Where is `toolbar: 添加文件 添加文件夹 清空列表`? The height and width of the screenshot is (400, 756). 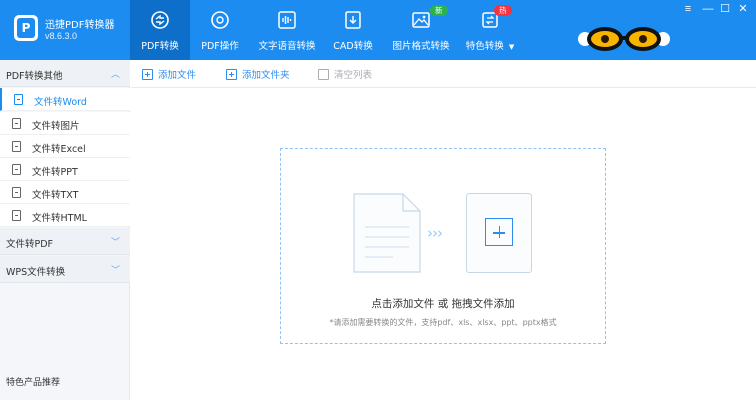 toolbar: 添加文件 添加文件夹 清空列表 is located at coordinates (443, 74).